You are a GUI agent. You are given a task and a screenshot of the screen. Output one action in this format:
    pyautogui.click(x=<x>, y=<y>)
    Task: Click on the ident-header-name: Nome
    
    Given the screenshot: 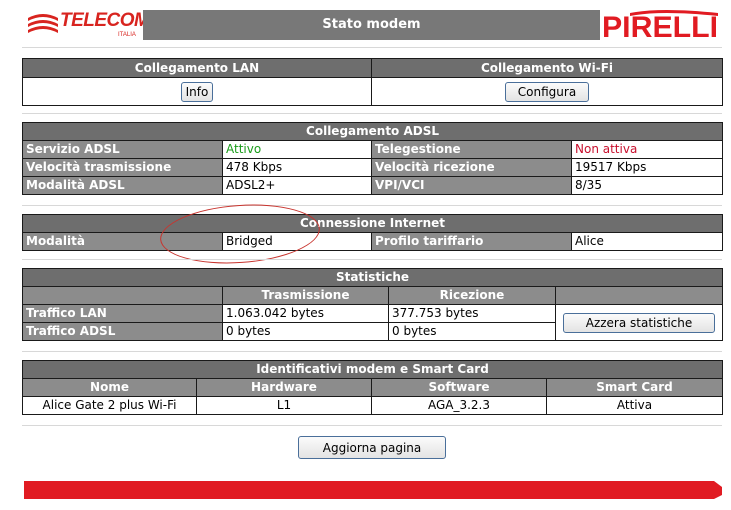 What is the action you would take?
    pyautogui.click(x=109, y=387)
    